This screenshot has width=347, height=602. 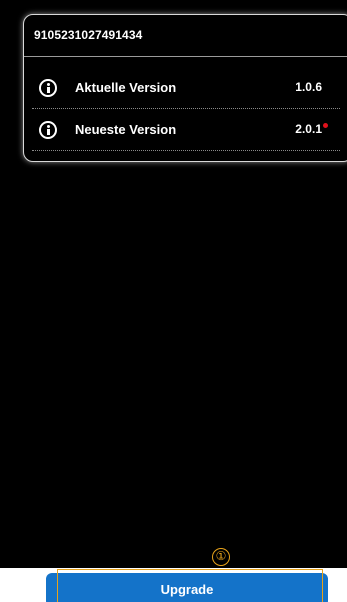 I want to click on latest-version-row: Neueste Version 2.0.1, so click(x=185, y=134).